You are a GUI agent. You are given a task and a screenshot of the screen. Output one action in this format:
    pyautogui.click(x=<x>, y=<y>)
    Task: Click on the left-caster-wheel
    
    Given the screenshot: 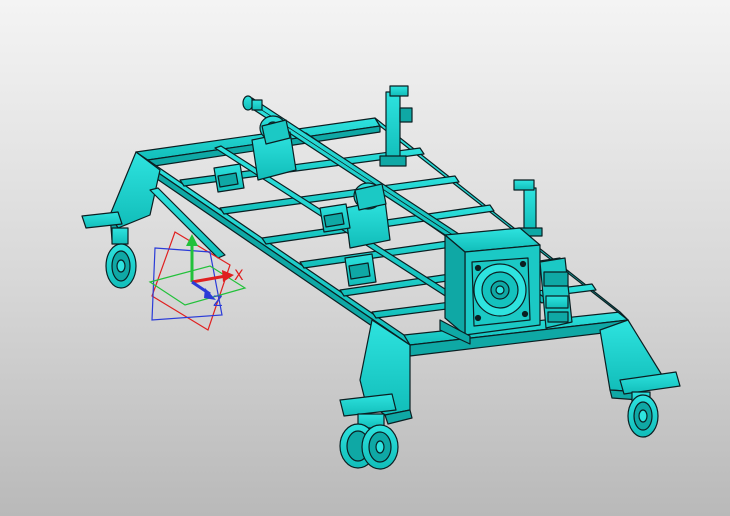 What is the action you would take?
    pyautogui.click(x=121, y=258)
    